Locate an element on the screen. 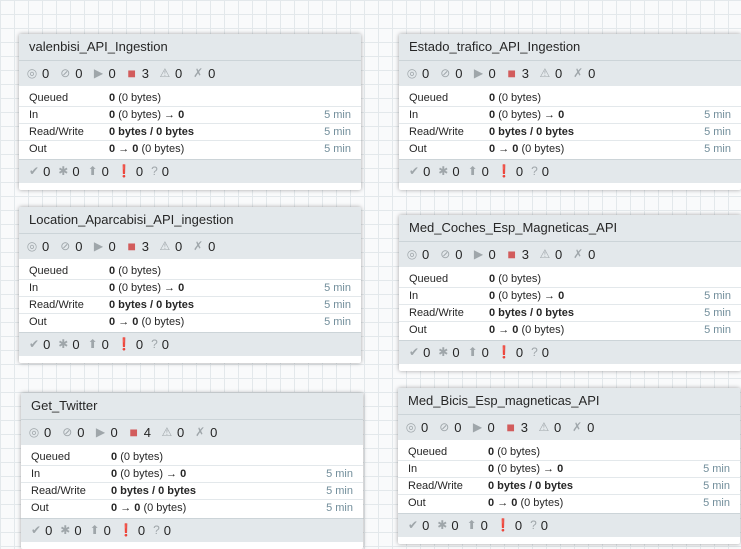  process-group-name: Med_Bicis_Esp_magneticas_API is located at coordinates (569, 401).